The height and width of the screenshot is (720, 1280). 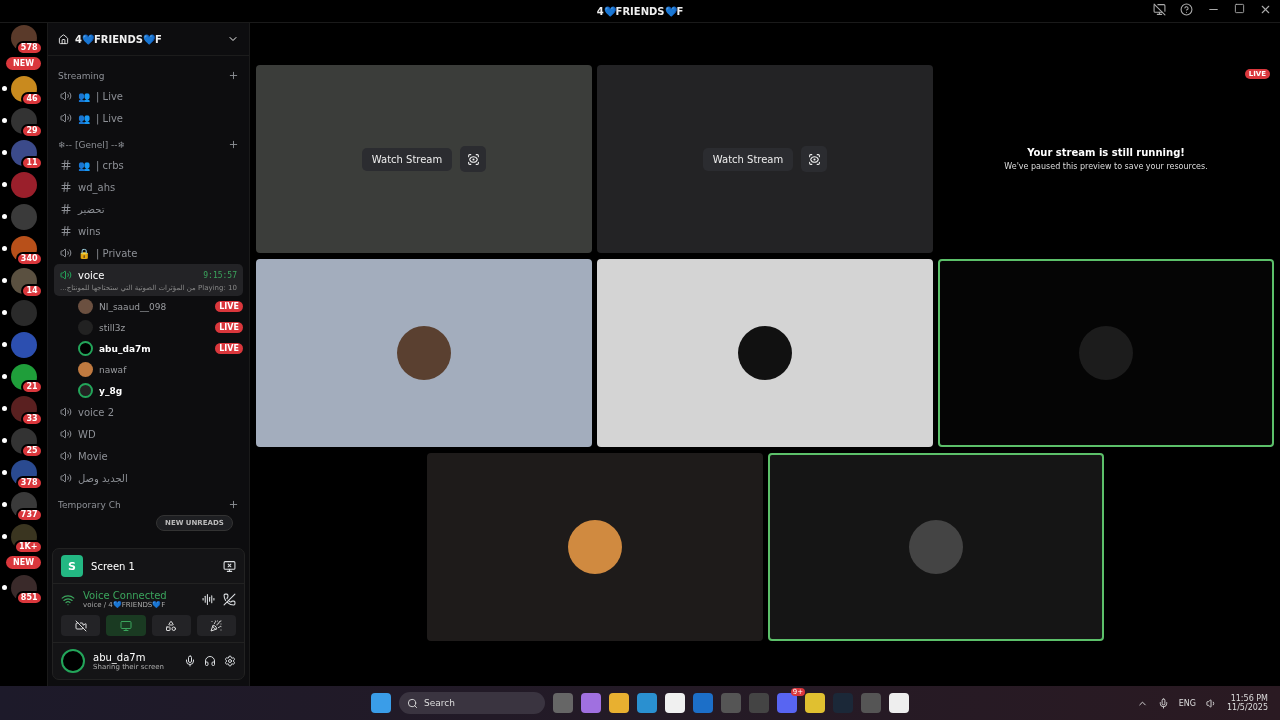 What do you see at coordinates (32, 99) in the screenshot?
I see `mention-badge: 46` at bounding box center [32, 99].